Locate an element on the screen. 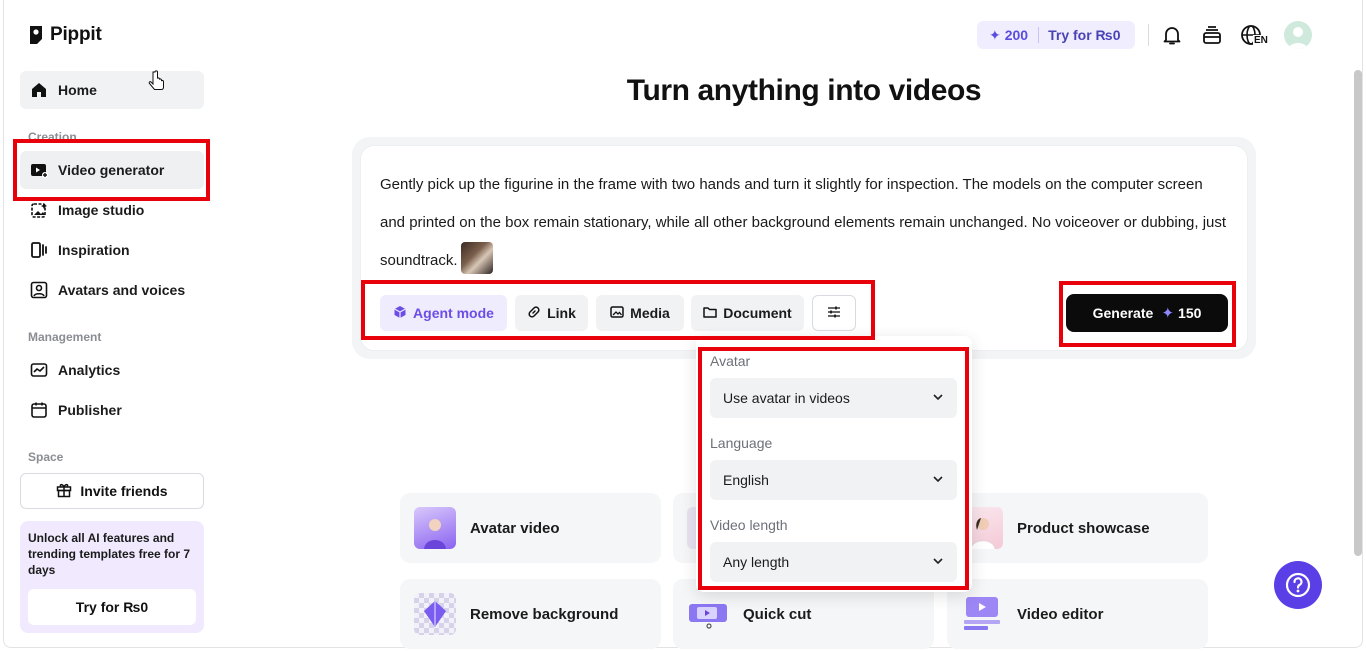 The image size is (1366, 651). avatar-select-value: Use avatar in videos is located at coordinates (786, 398).